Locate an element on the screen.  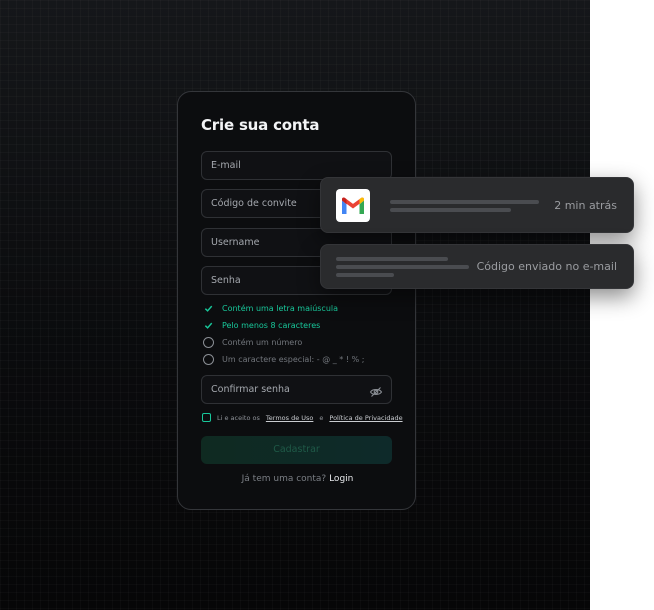
requirement-length: Pelo menos 8 caracteres is located at coordinates (261, 325).